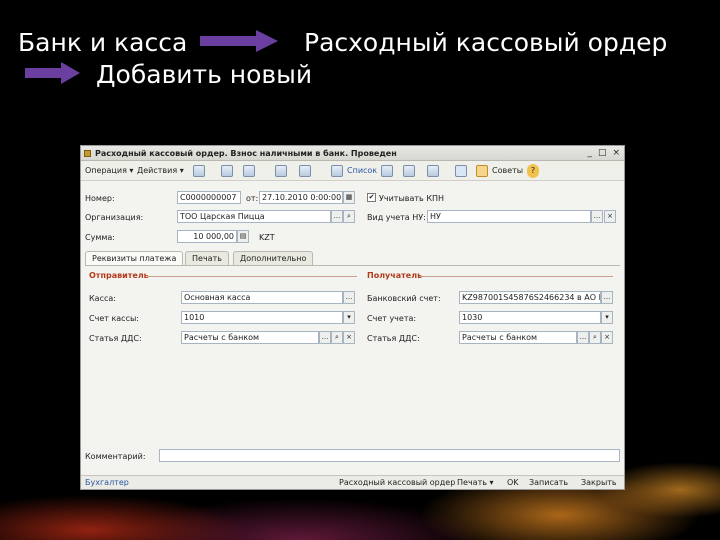 Image resolution: width=720 pixels, height=540 pixels. I want to click on actions-menu: Действия ▾, so click(160, 171).